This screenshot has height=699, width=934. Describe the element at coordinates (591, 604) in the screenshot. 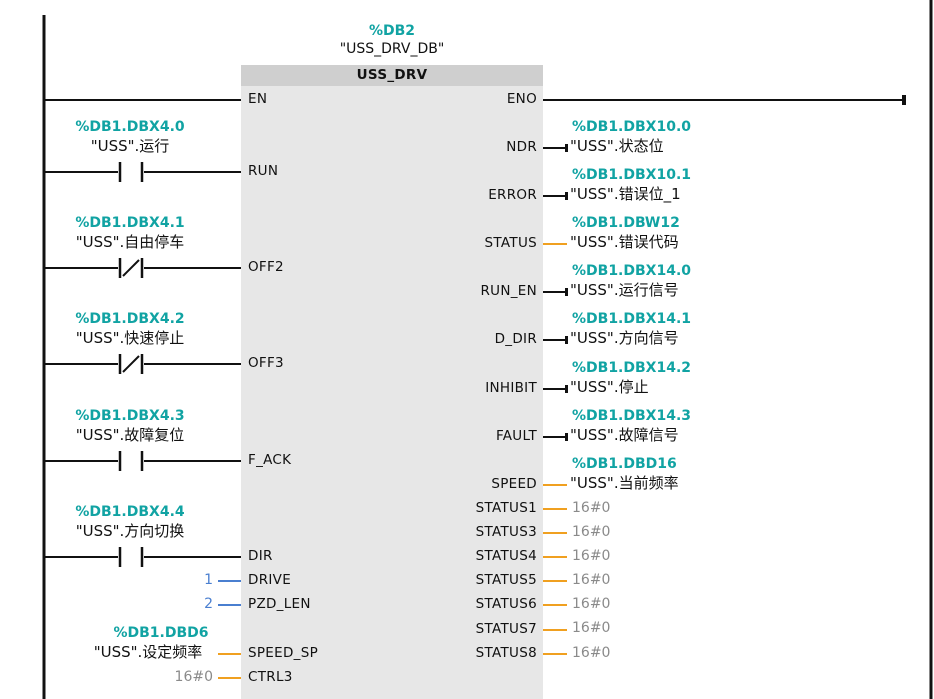

I see `status6-value: 16#0` at that location.